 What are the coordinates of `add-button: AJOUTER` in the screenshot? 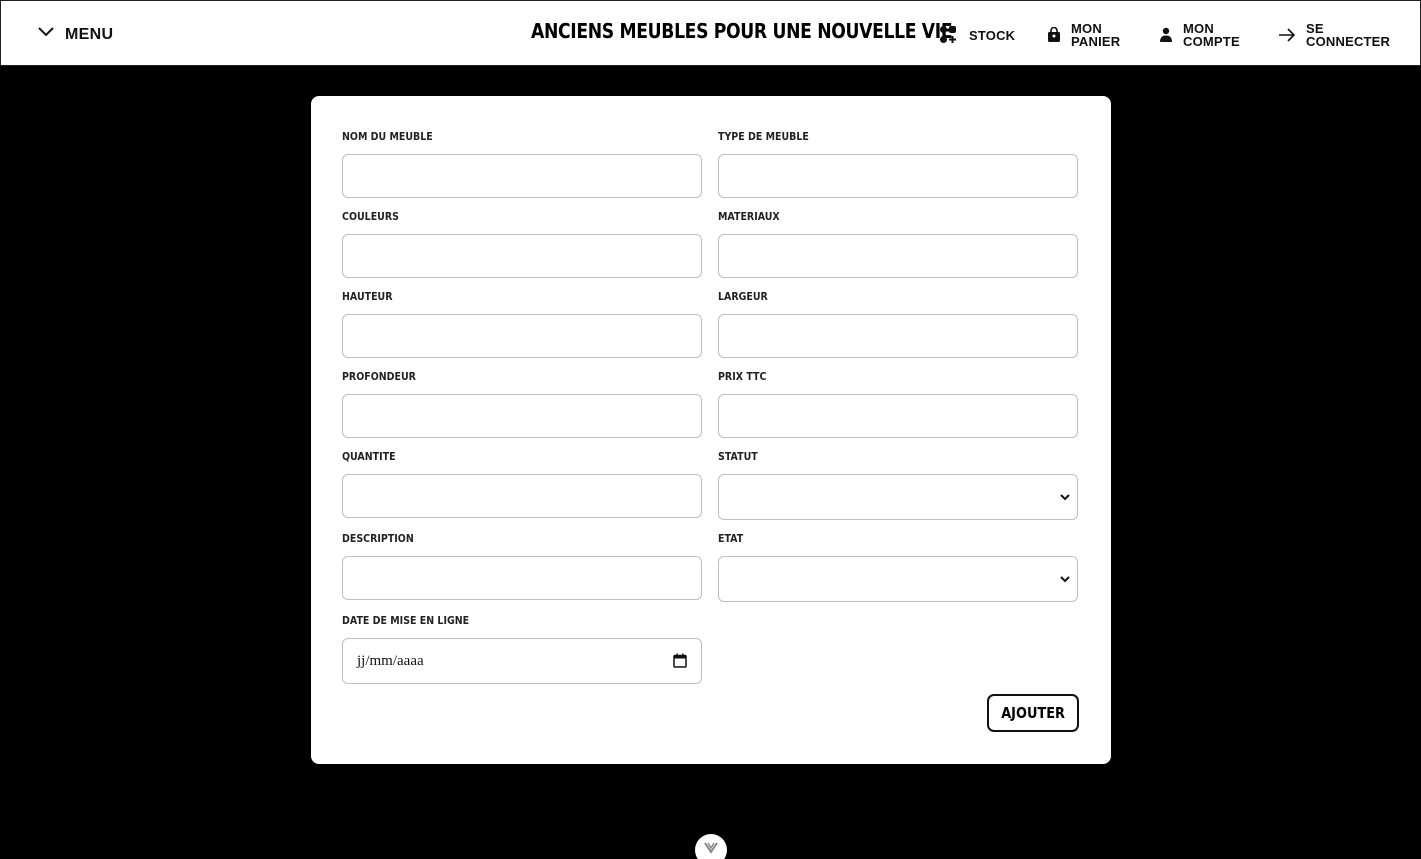 It's located at (1033, 713).